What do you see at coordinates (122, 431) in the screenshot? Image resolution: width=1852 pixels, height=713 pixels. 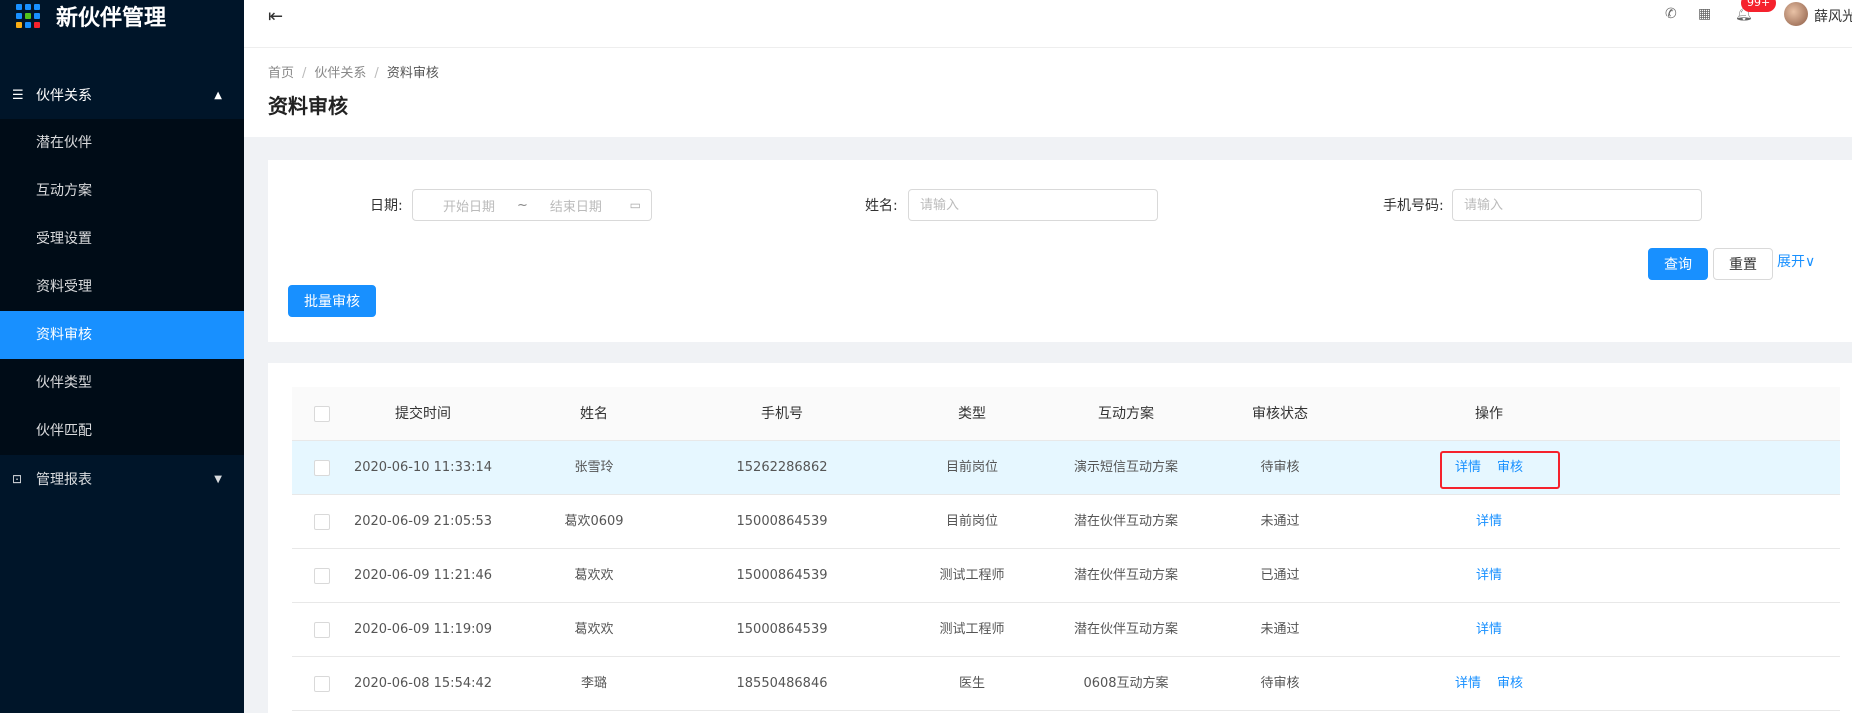 I see `sidebar-item: 伙伴匹配` at bounding box center [122, 431].